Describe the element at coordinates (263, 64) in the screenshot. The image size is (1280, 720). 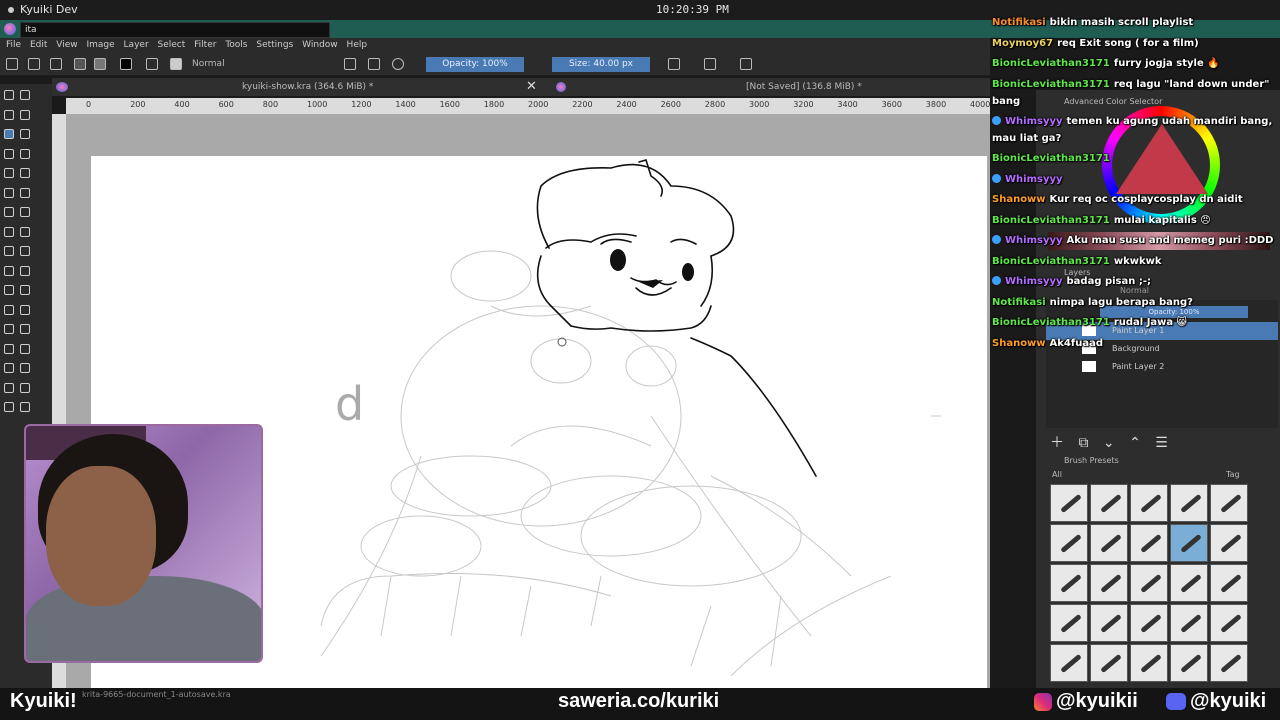
I see `blend-mode-select: Normal` at that location.